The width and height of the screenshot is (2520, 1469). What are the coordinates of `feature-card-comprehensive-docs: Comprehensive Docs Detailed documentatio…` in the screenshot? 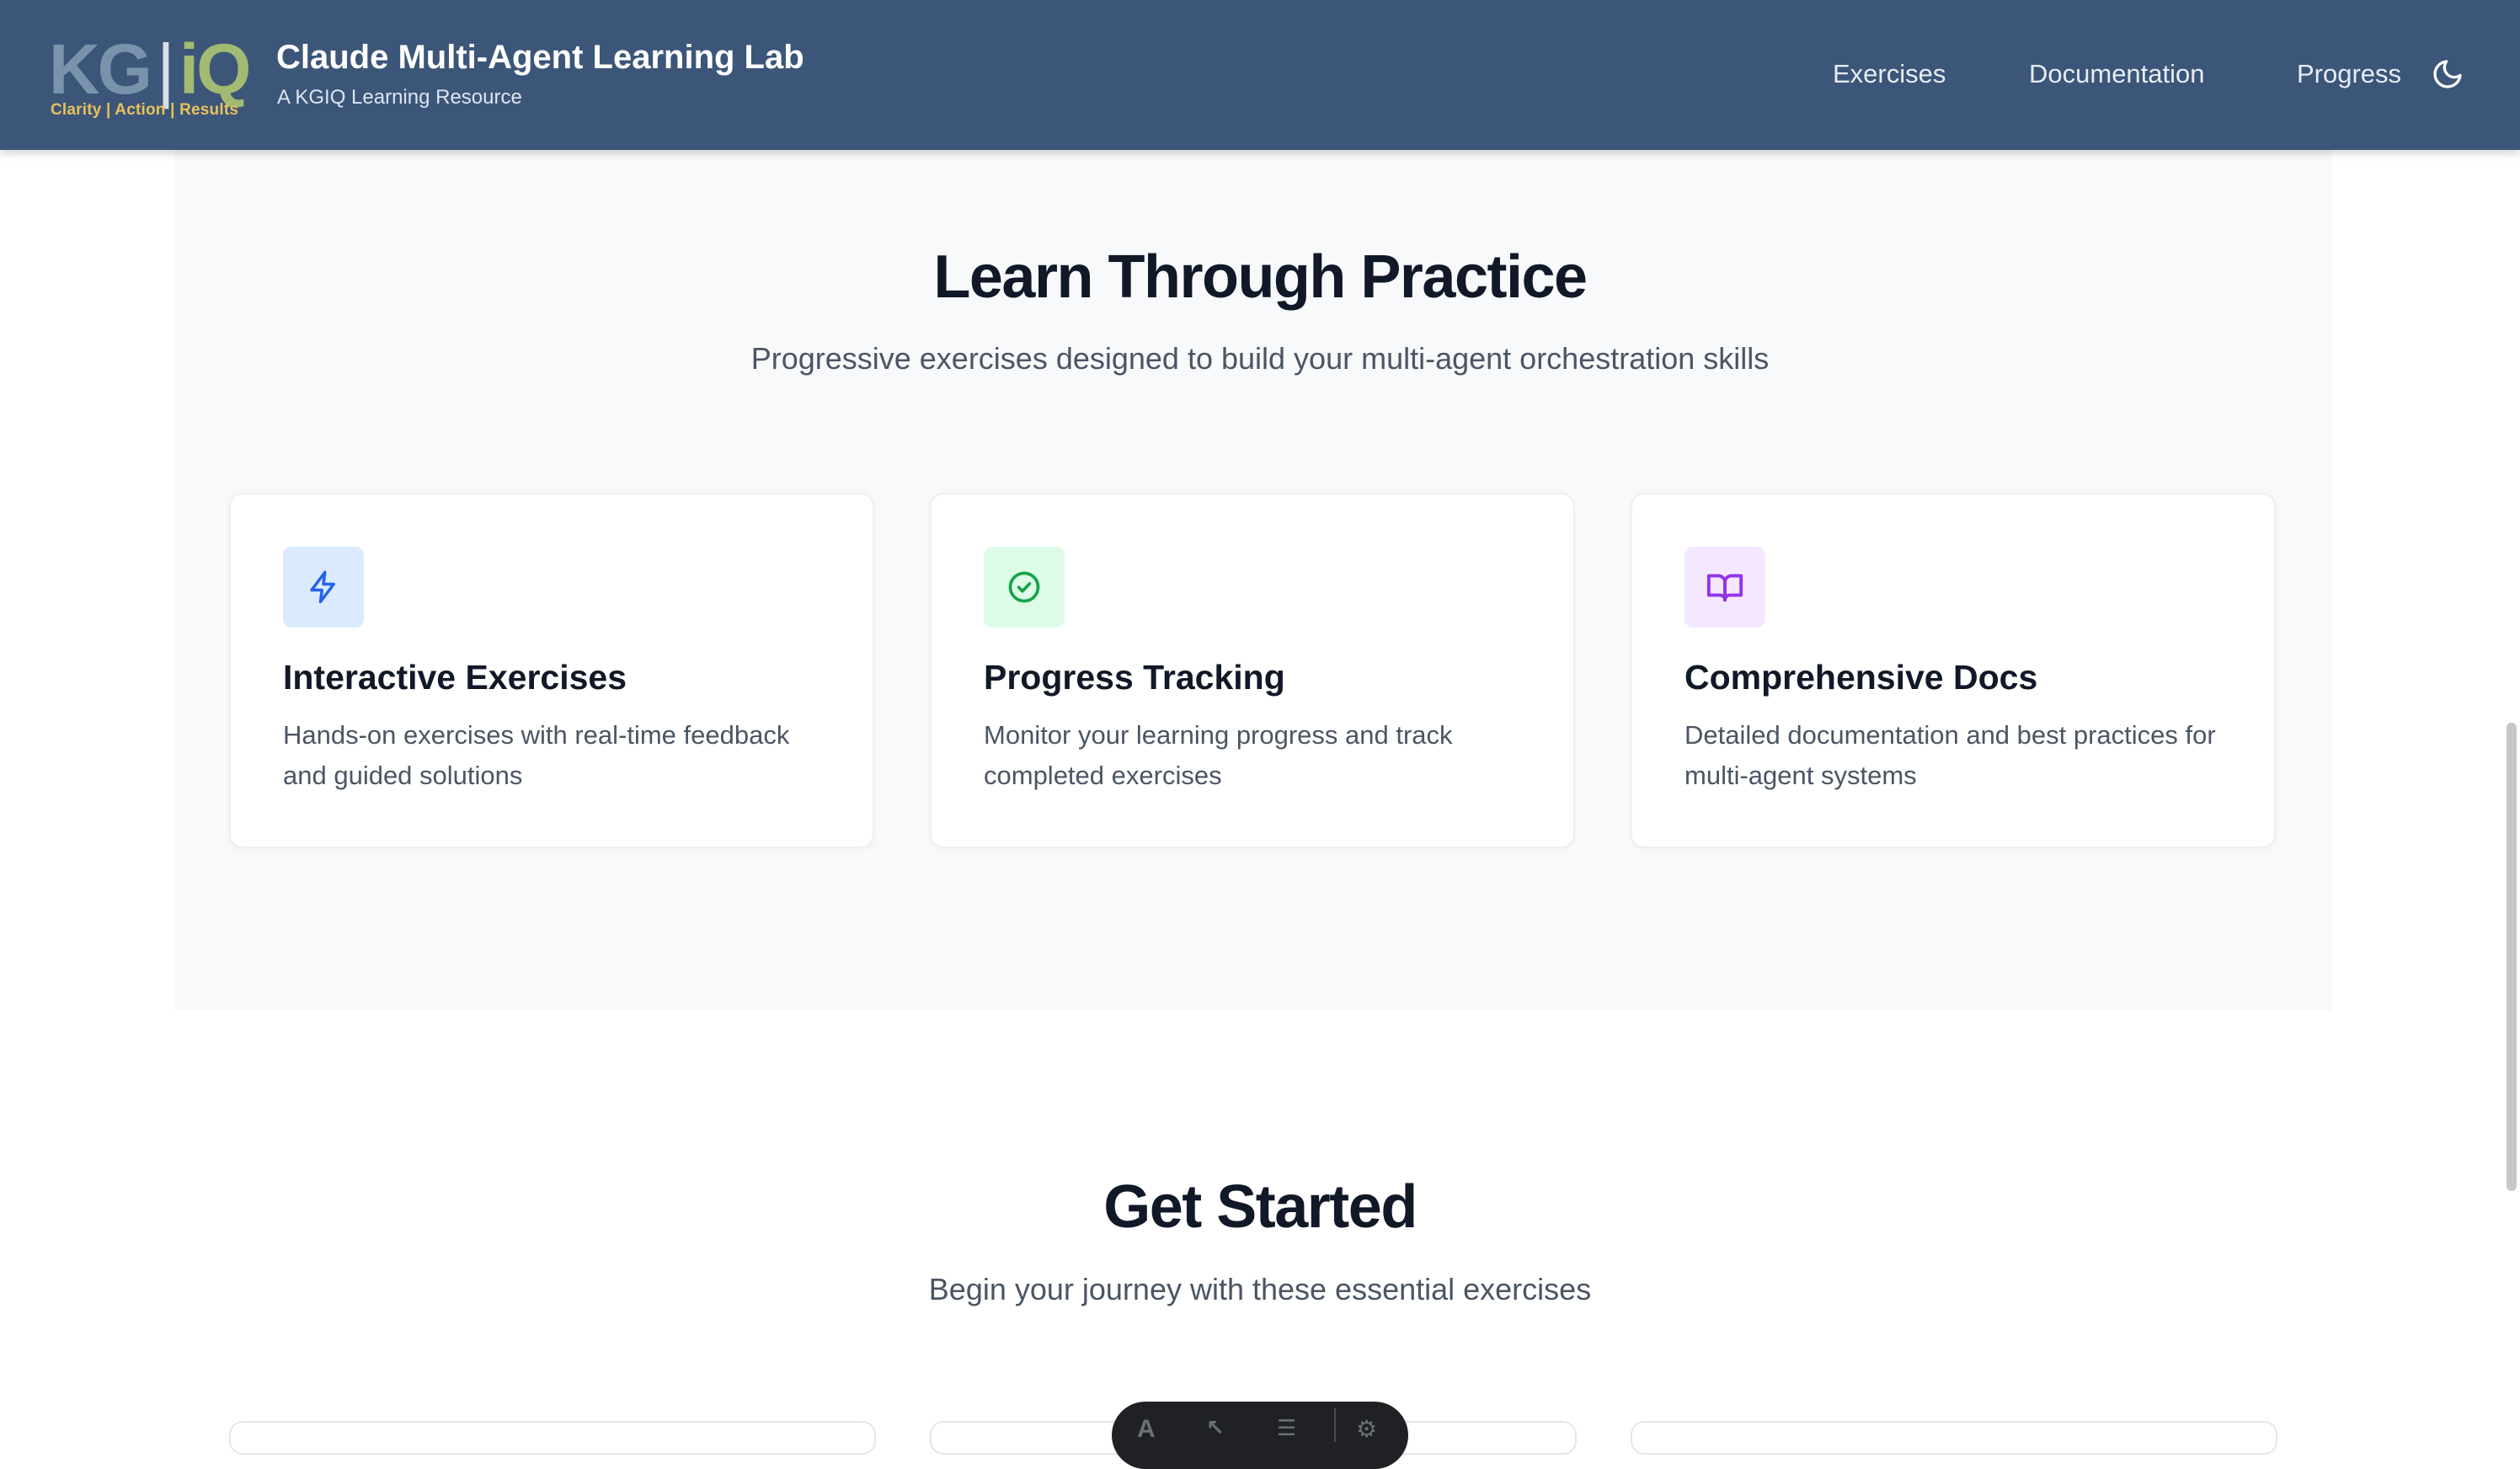 It's located at (1954, 670).